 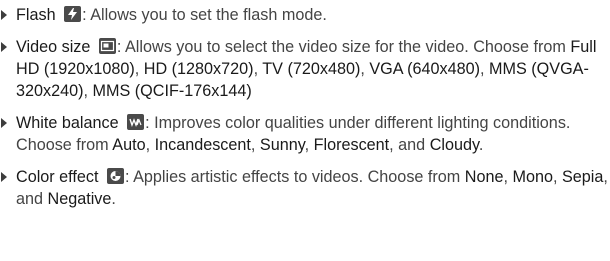 What do you see at coordinates (425, 69) in the screenshot?
I see `option-vga: VGA (640x480)` at bounding box center [425, 69].